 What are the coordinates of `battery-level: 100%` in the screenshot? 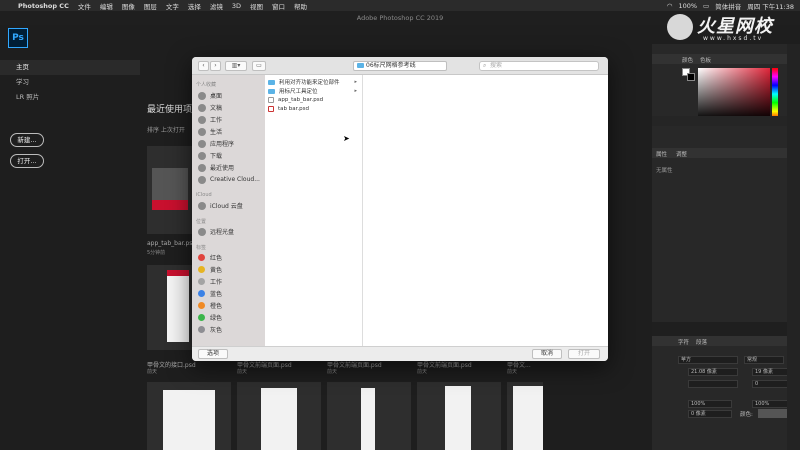 It's located at (688, 5).